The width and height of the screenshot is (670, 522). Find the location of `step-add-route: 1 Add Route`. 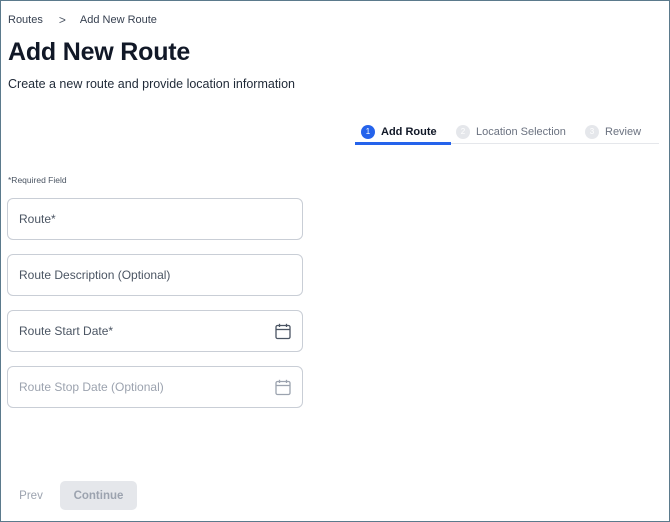

step-add-route: 1 Add Route is located at coordinates (399, 131).